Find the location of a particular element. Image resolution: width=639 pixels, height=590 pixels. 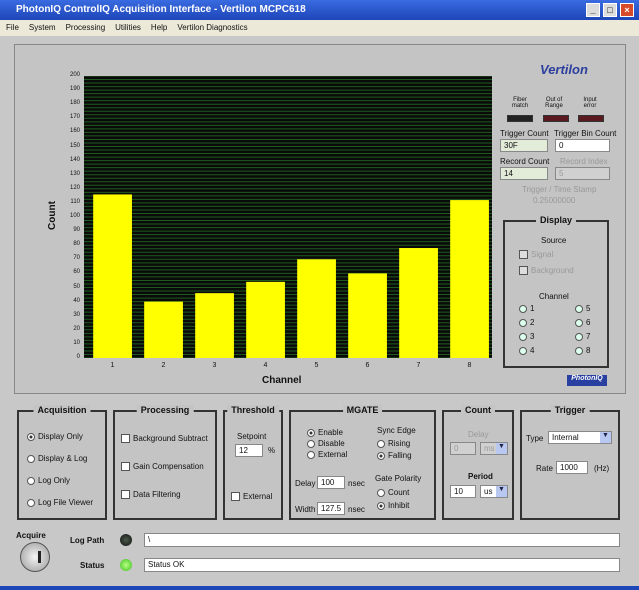

external-checkbox is located at coordinates (235, 497).